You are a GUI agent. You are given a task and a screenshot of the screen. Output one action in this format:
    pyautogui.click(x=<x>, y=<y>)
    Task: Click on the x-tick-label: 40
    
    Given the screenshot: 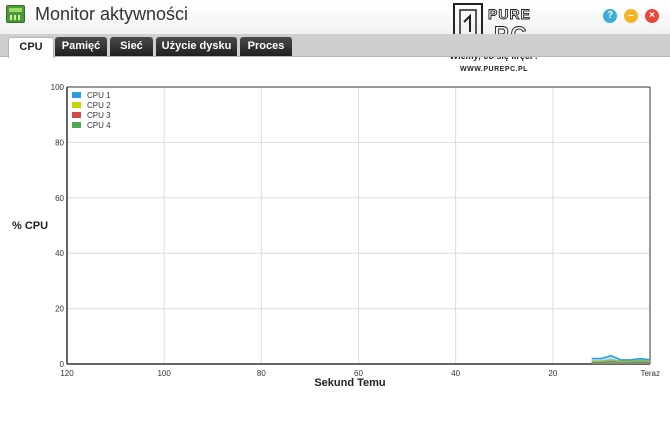 What is the action you would take?
    pyautogui.click(x=455, y=373)
    